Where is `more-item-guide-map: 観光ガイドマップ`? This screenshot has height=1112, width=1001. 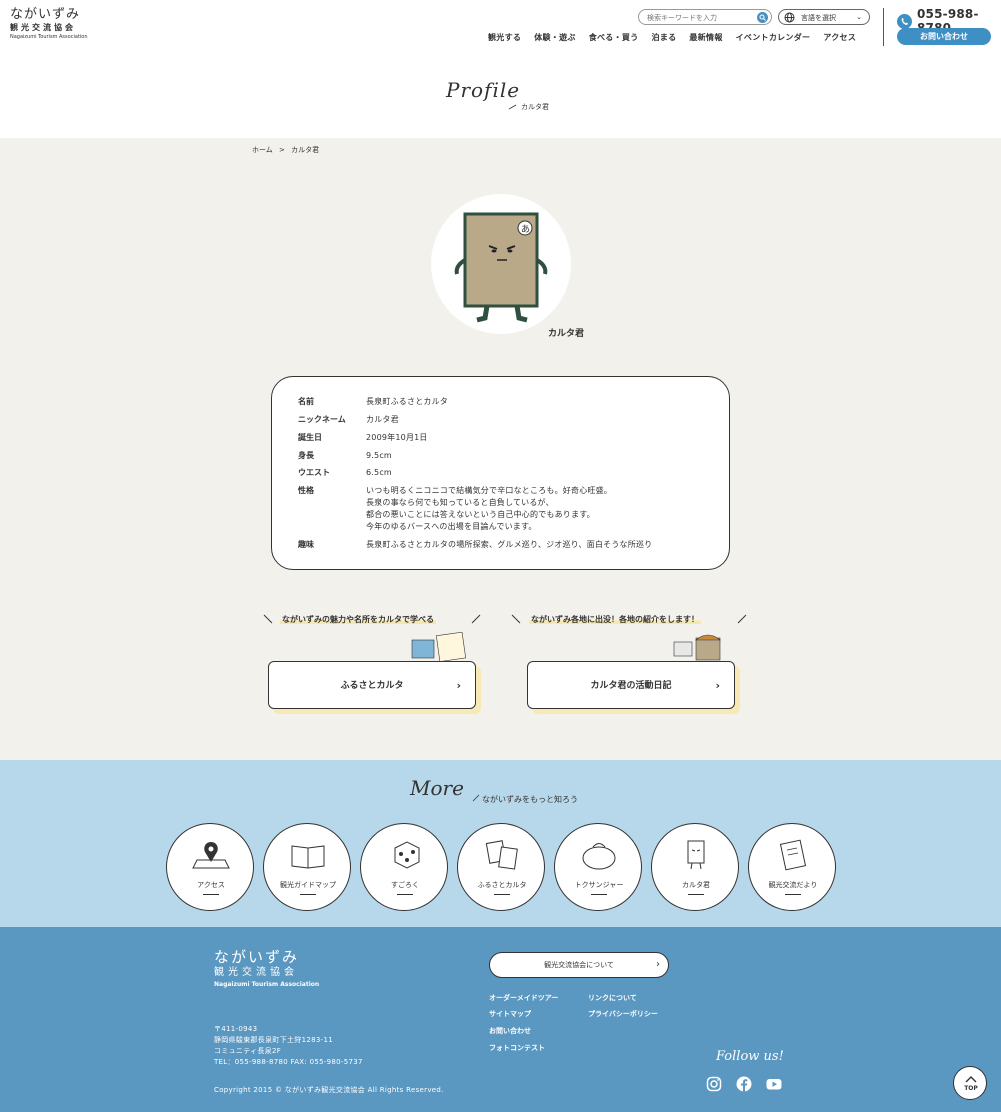 more-item-guide-map: 観光ガイドマップ is located at coordinates (307, 867).